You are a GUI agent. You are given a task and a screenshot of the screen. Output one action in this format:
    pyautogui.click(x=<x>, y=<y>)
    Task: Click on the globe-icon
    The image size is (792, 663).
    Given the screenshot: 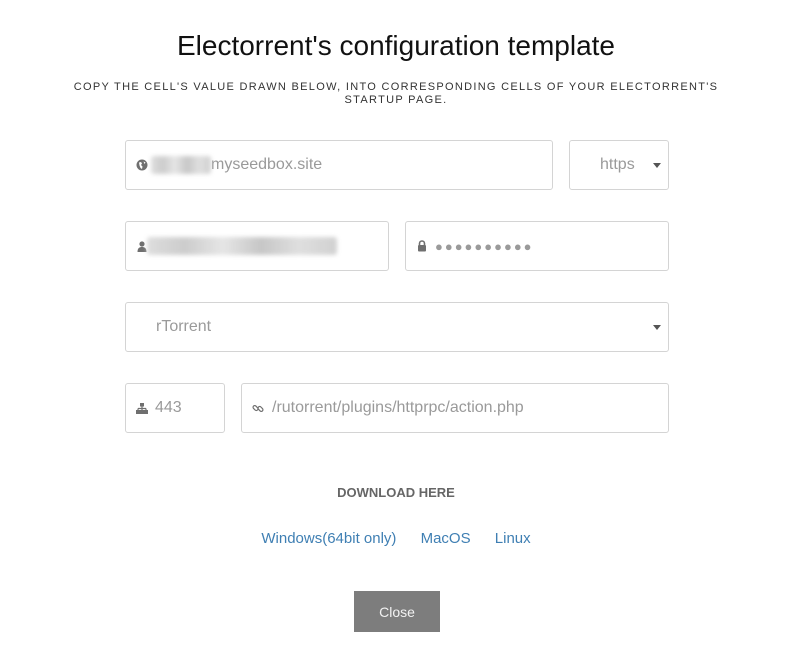 What is the action you would take?
    pyautogui.click(x=142, y=165)
    